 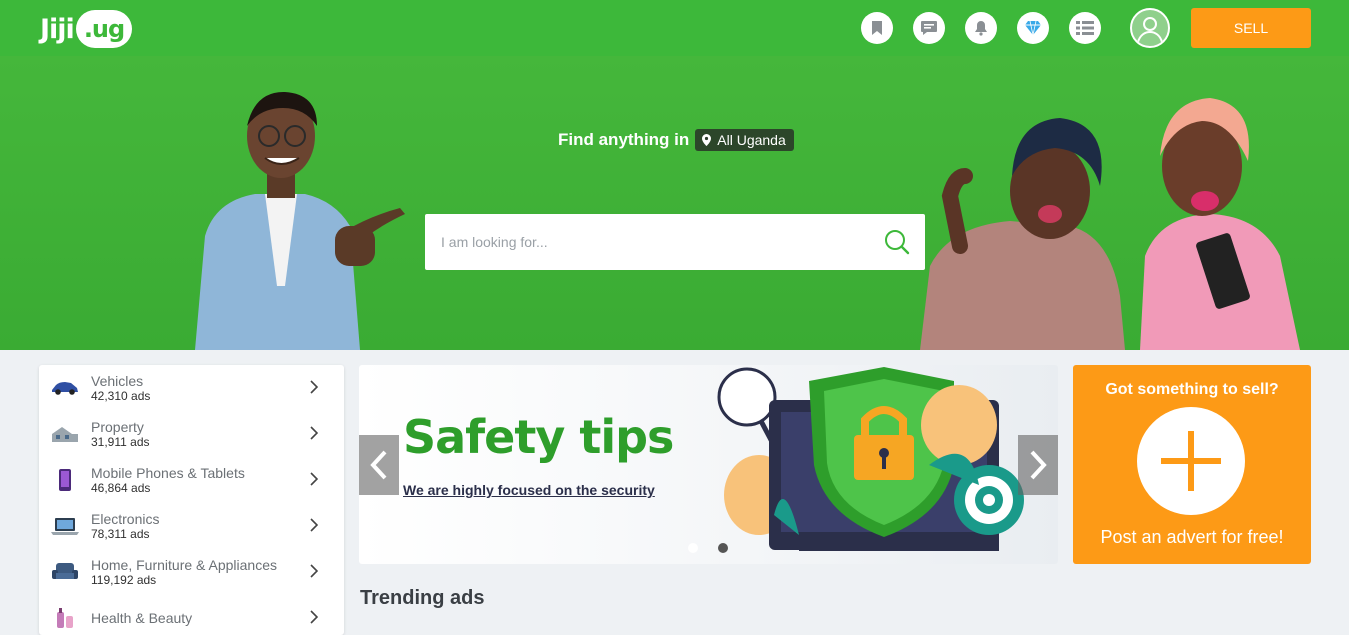 What do you see at coordinates (1192, 389) in the screenshot?
I see `sell-question: Got something to sell?` at bounding box center [1192, 389].